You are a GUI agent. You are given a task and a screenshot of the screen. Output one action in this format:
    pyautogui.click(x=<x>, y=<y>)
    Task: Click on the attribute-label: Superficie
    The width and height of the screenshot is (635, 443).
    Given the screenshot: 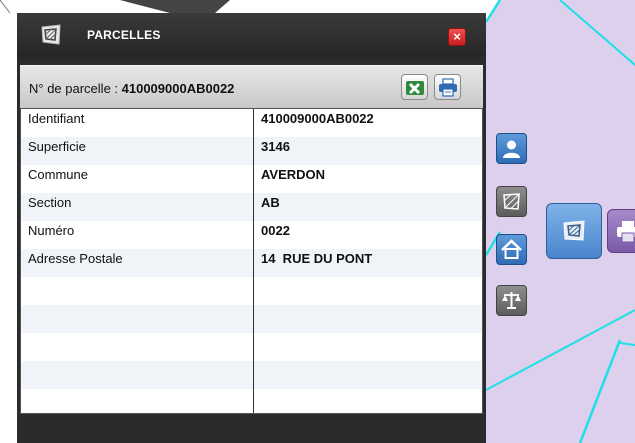 What is the action you would take?
    pyautogui.click(x=57, y=146)
    